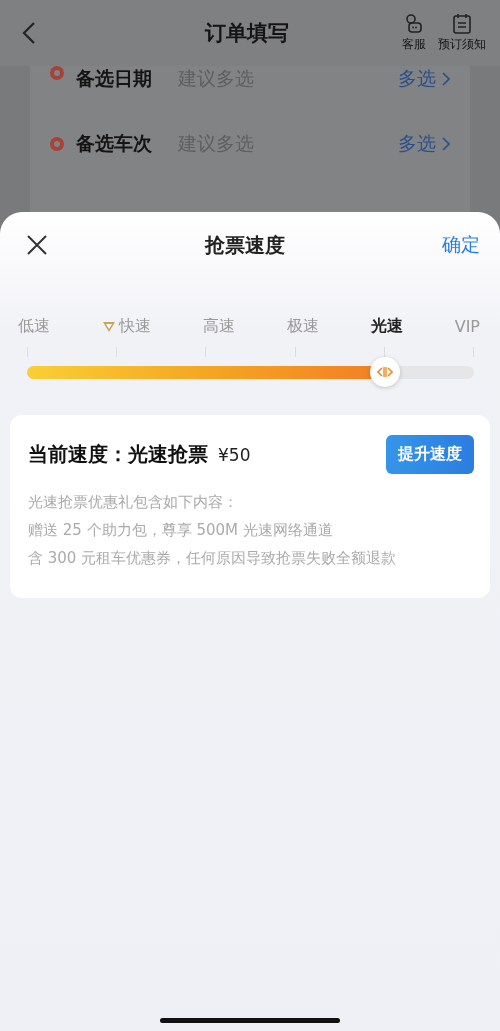  I want to click on close-icon, so click(37, 245).